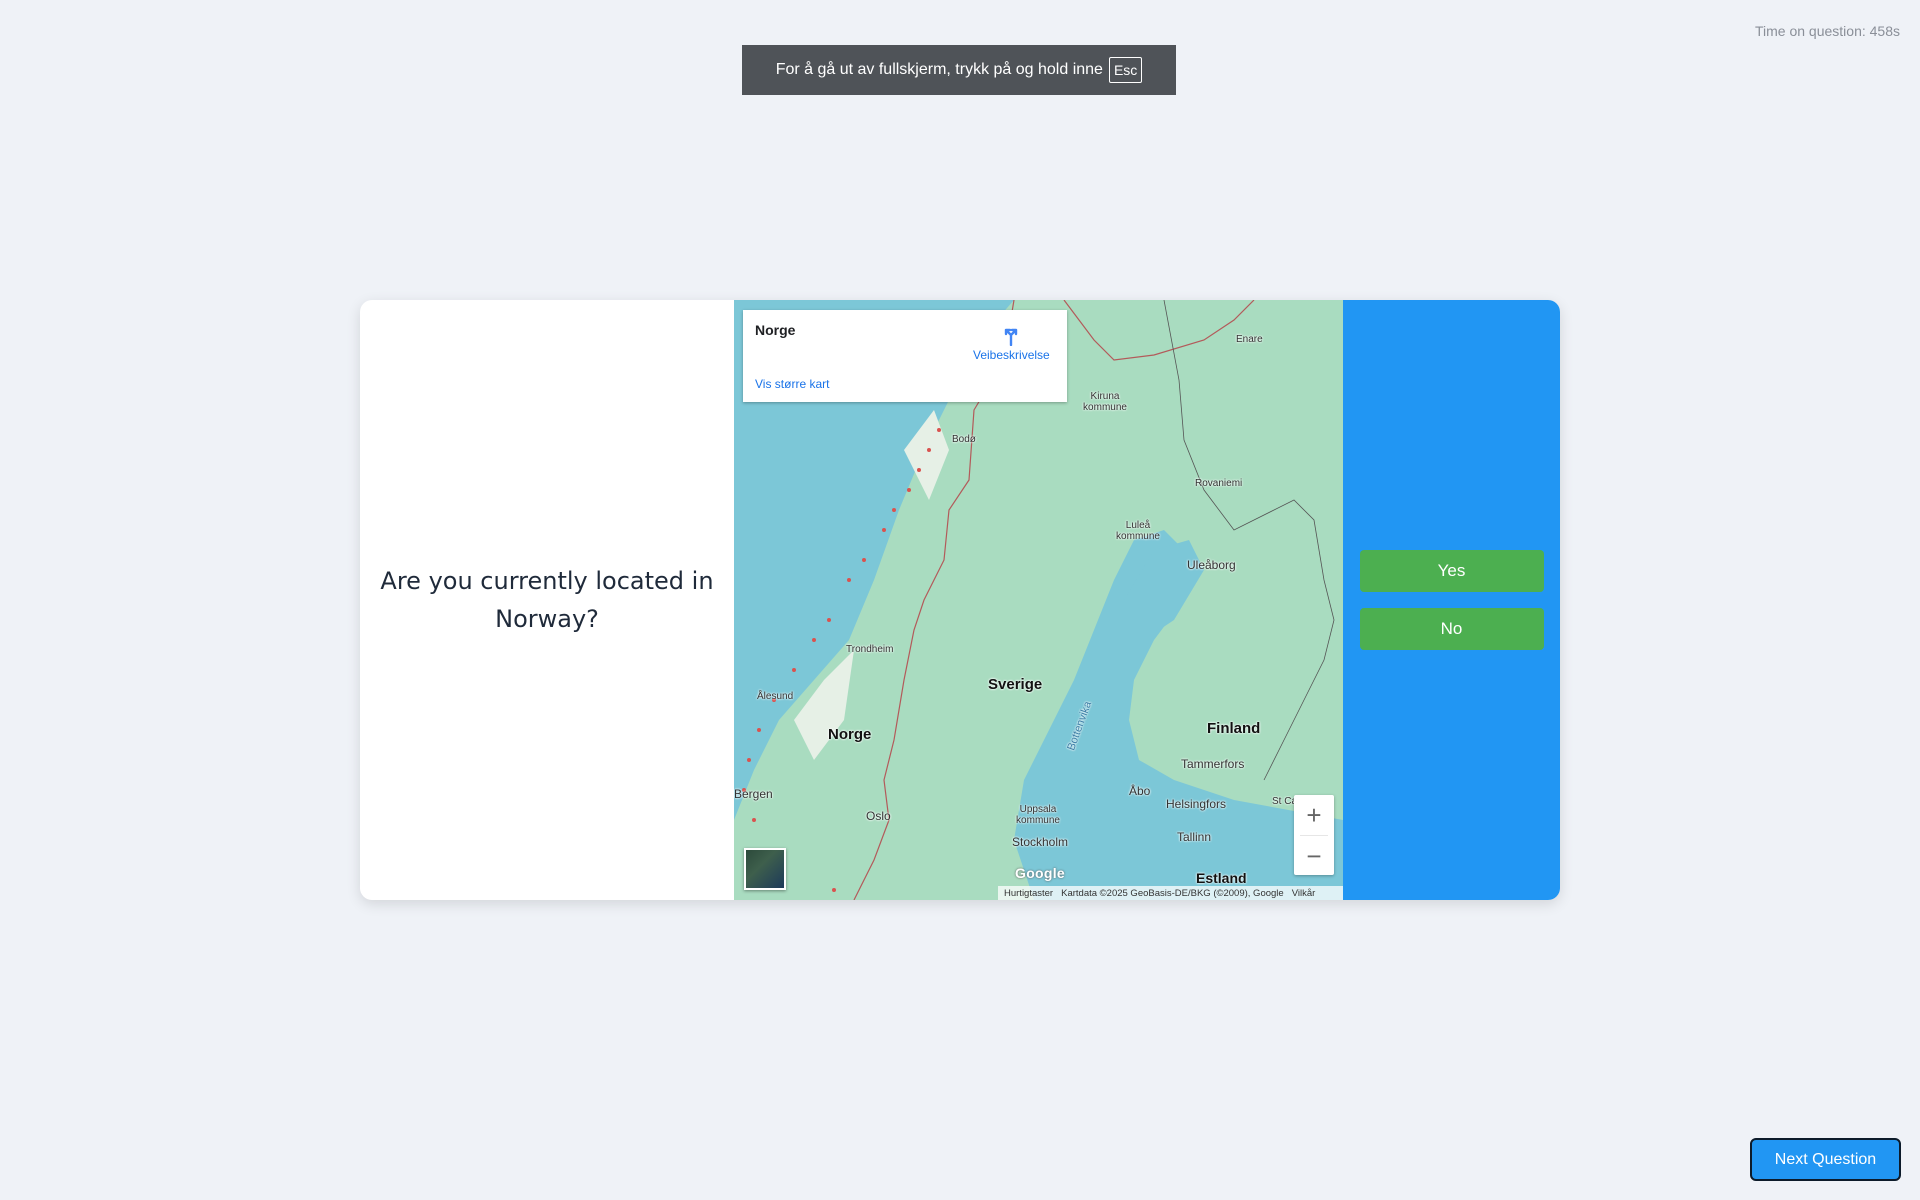 The width and height of the screenshot is (1920, 1200). What do you see at coordinates (1140, 791) in the screenshot?
I see `map-label-abo: Åbo` at bounding box center [1140, 791].